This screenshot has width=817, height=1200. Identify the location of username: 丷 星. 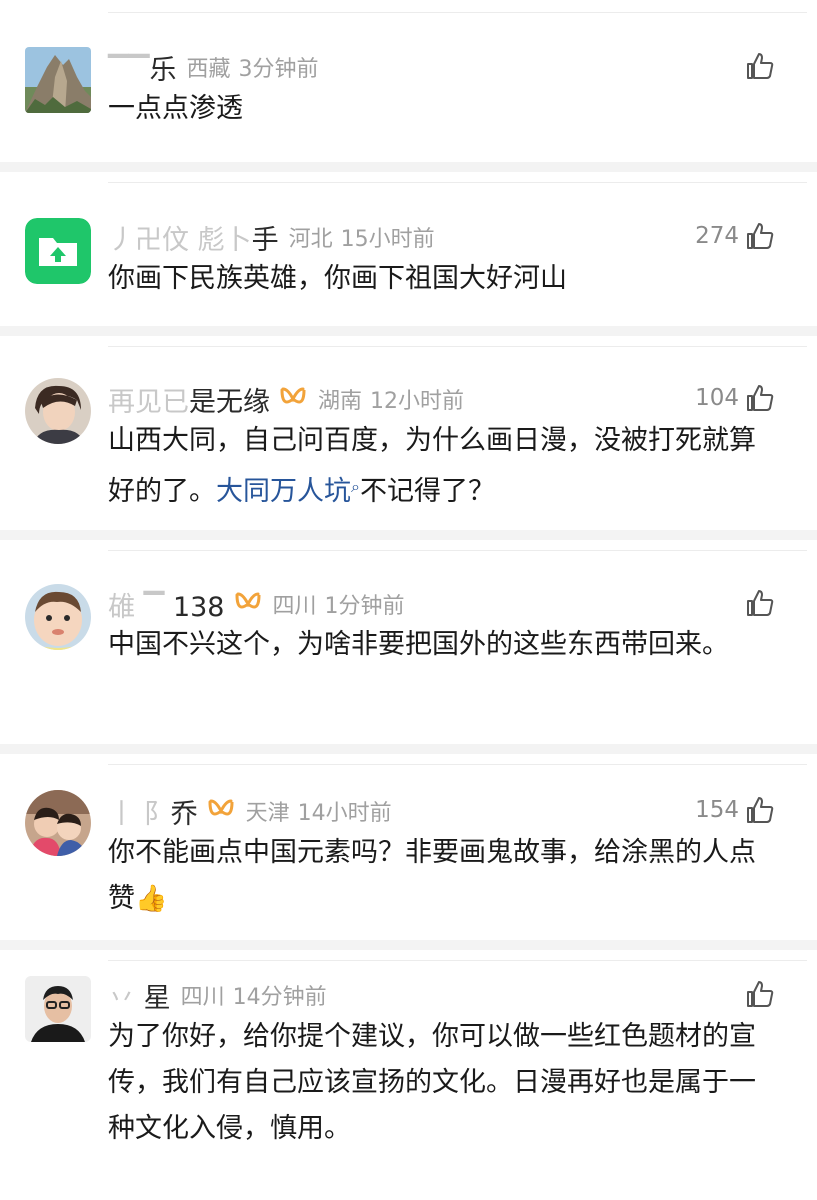
(139, 995).